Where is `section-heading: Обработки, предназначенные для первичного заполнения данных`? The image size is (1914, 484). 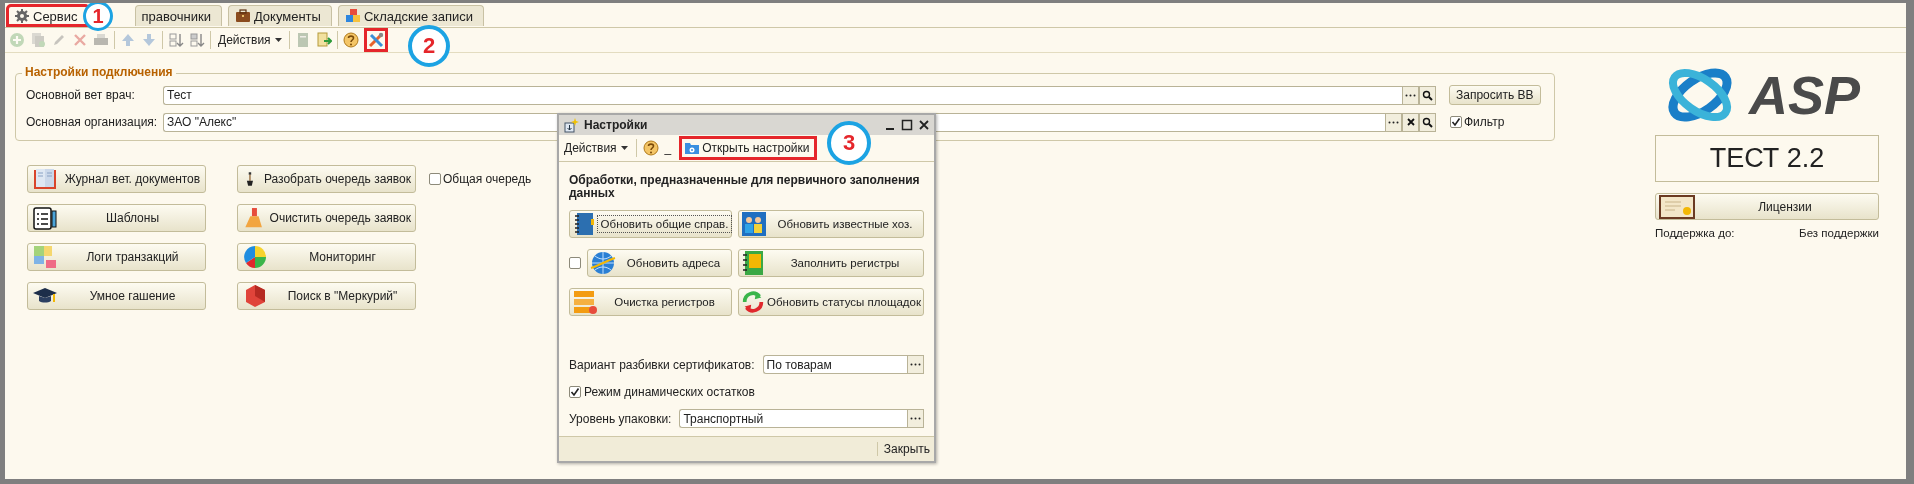
section-heading: Обработки, предназначенные для первичного заполнения данных is located at coordinates (745, 187).